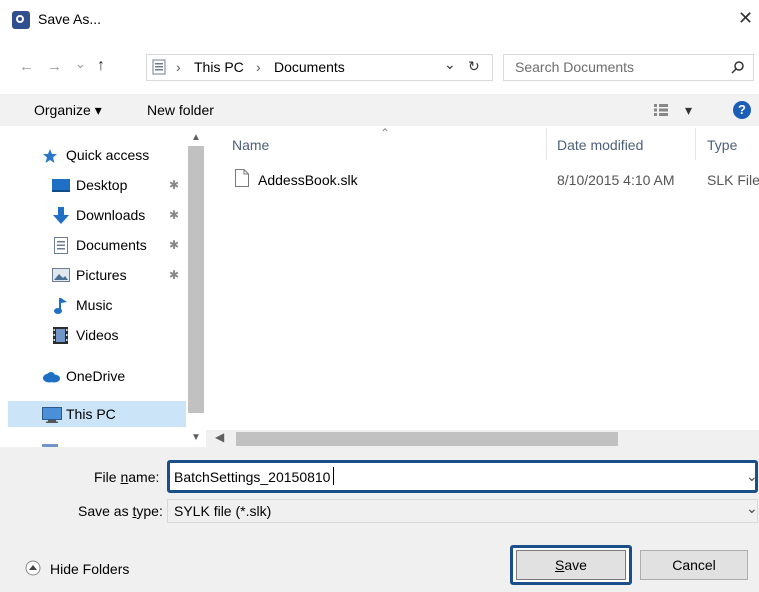 This screenshot has height=592, width=759. What do you see at coordinates (61, 306) in the screenshot?
I see `music-icon` at bounding box center [61, 306].